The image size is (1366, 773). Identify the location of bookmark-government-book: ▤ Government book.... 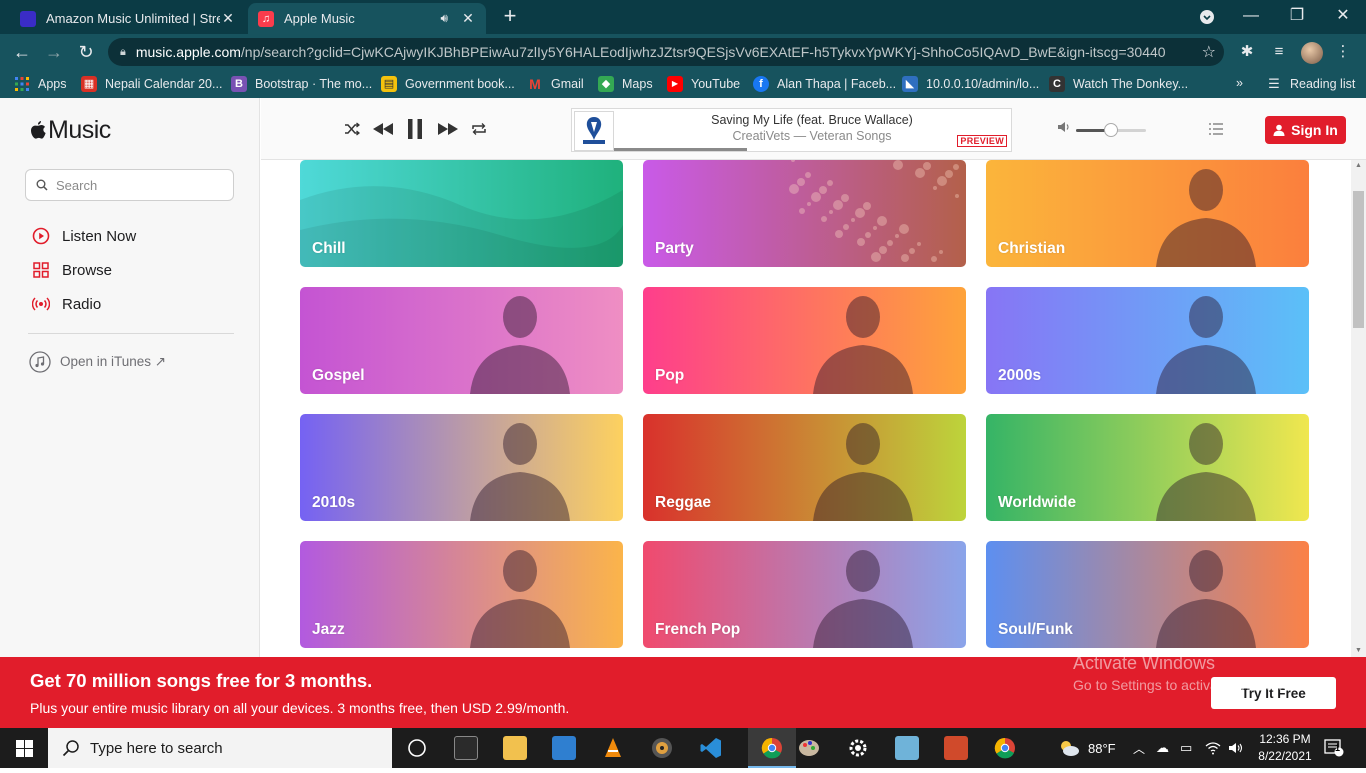
(448, 84).